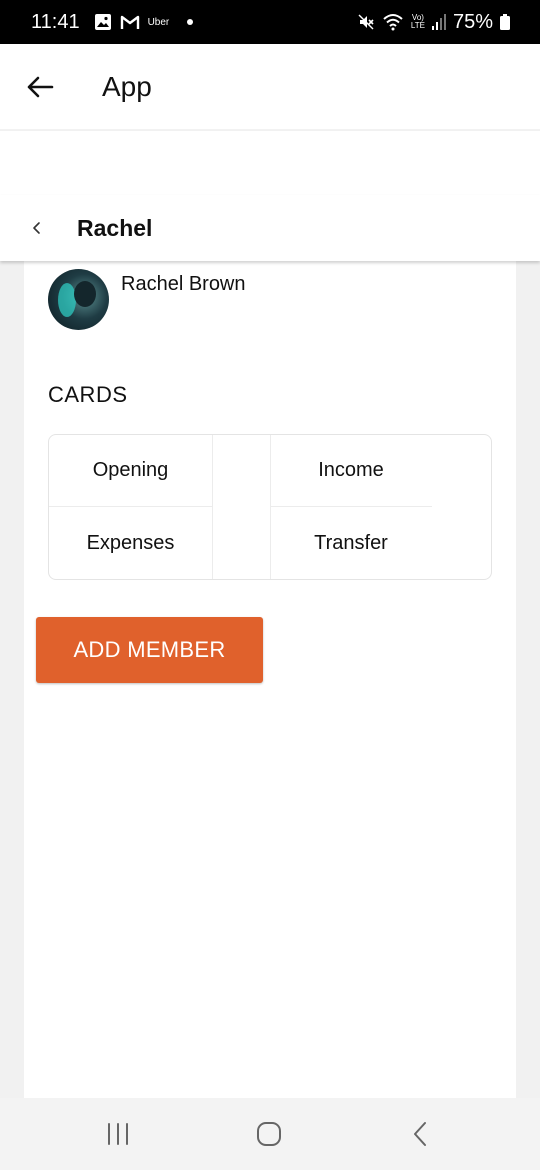 The height and width of the screenshot is (1170, 540). What do you see at coordinates (366, 22) in the screenshot?
I see `mute-icon` at bounding box center [366, 22].